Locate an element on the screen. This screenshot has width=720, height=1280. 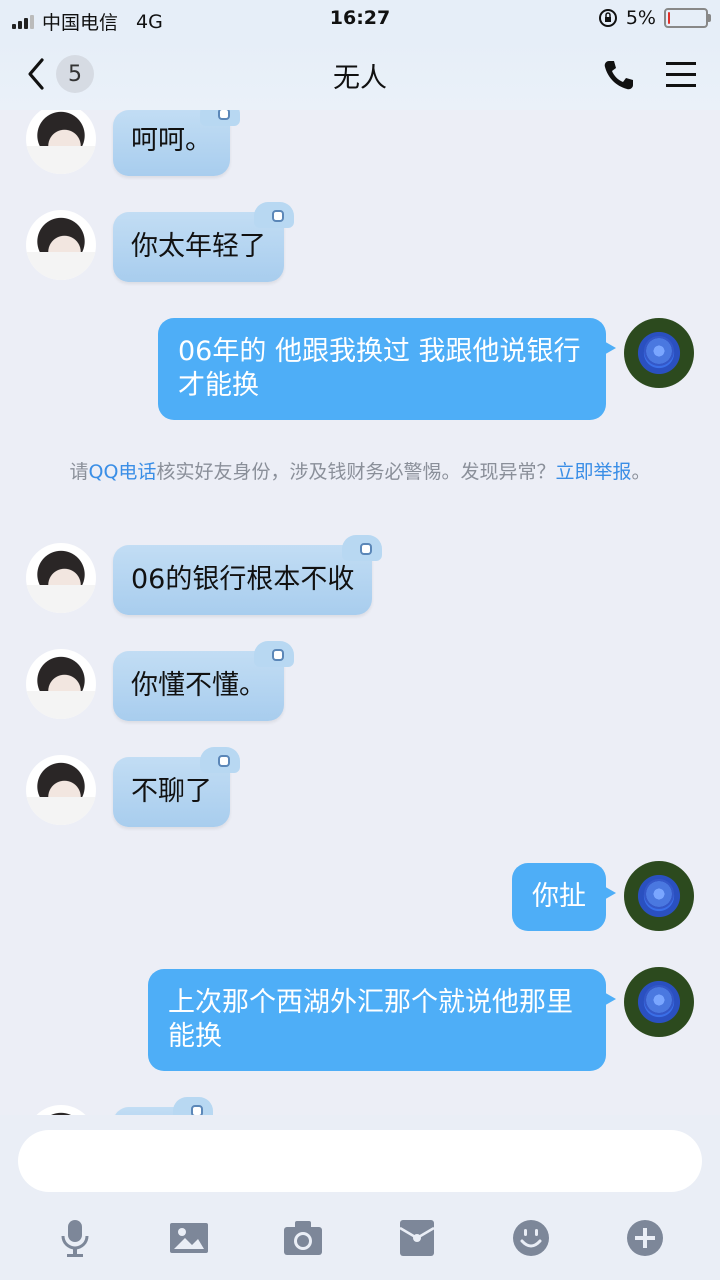
battery-percent: 5% is located at coordinates (640, 18).